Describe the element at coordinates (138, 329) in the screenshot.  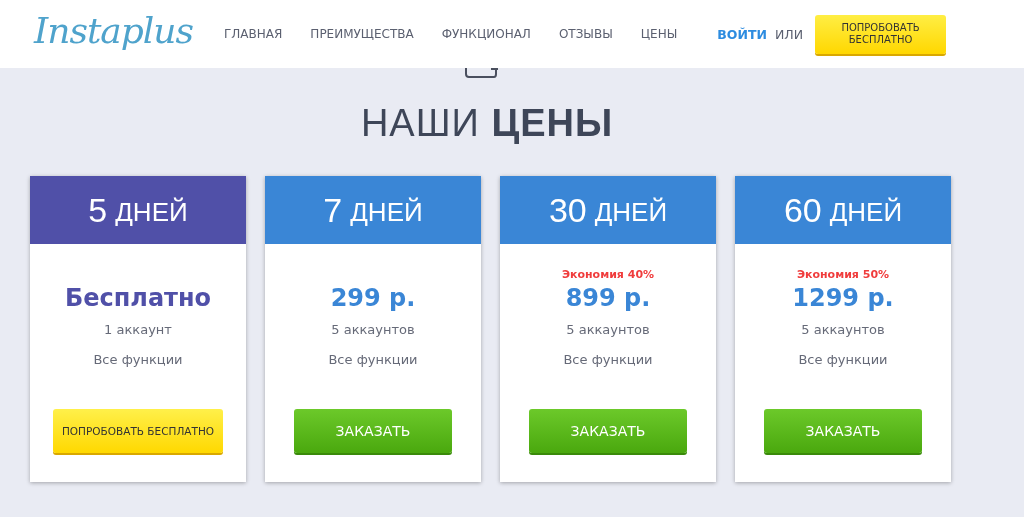
I see `accounts-text: 1 аккаунт` at that location.